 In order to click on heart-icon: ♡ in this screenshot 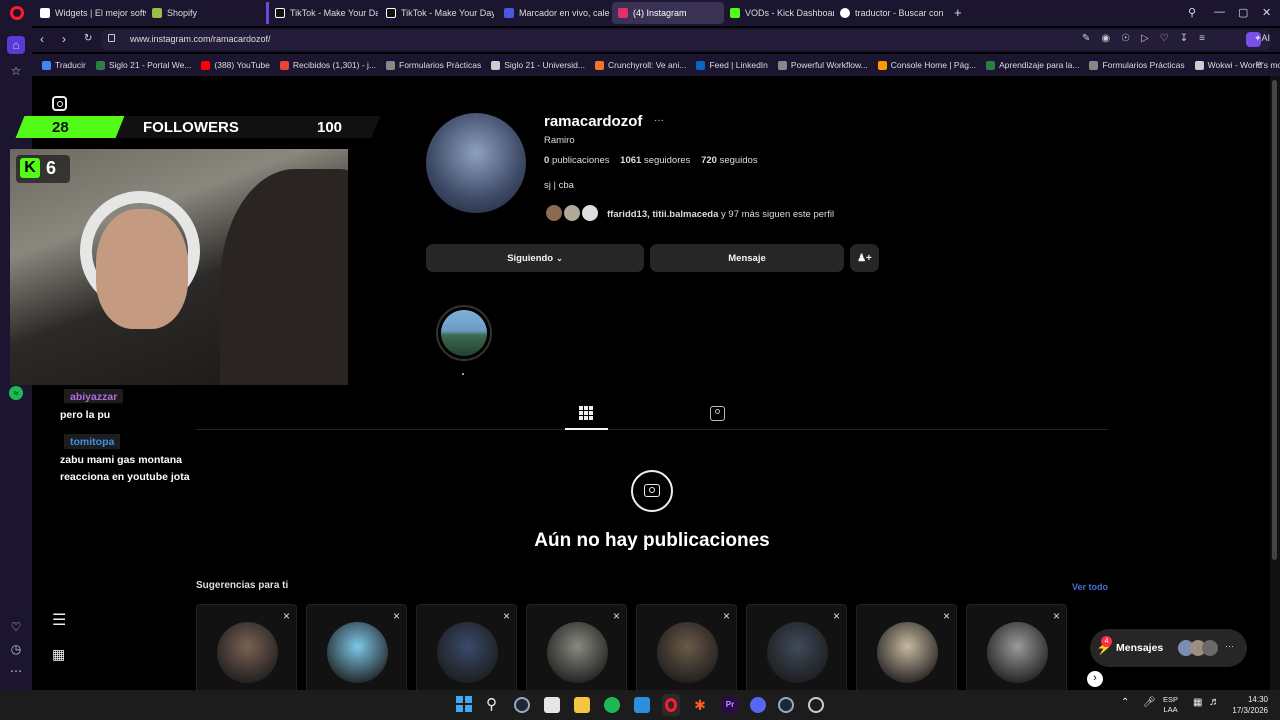, I will do `click(16, 627)`.